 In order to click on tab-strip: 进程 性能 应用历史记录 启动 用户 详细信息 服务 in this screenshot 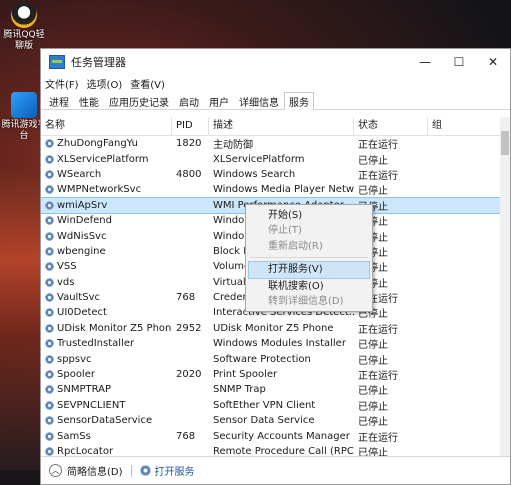, I will do `click(275, 100)`.